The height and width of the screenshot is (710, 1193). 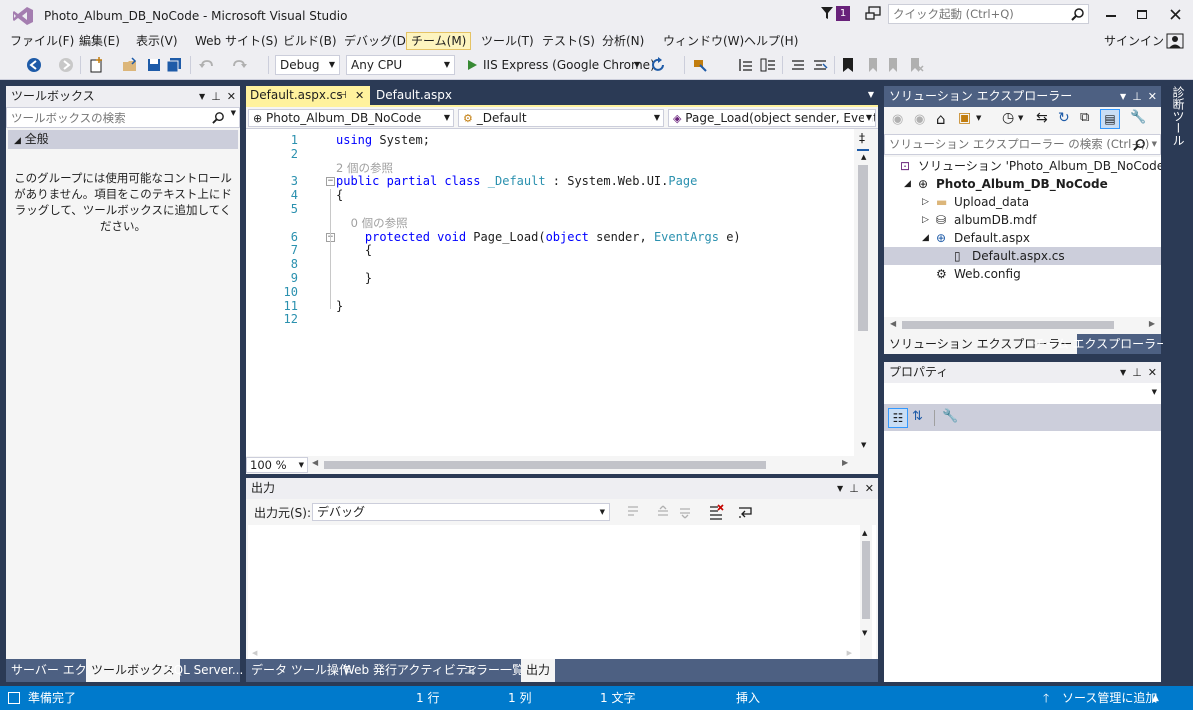 What do you see at coordinates (866, 592) in the screenshot?
I see `output-vertical-scrollbar: ▲ ▼` at bounding box center [866, 592].